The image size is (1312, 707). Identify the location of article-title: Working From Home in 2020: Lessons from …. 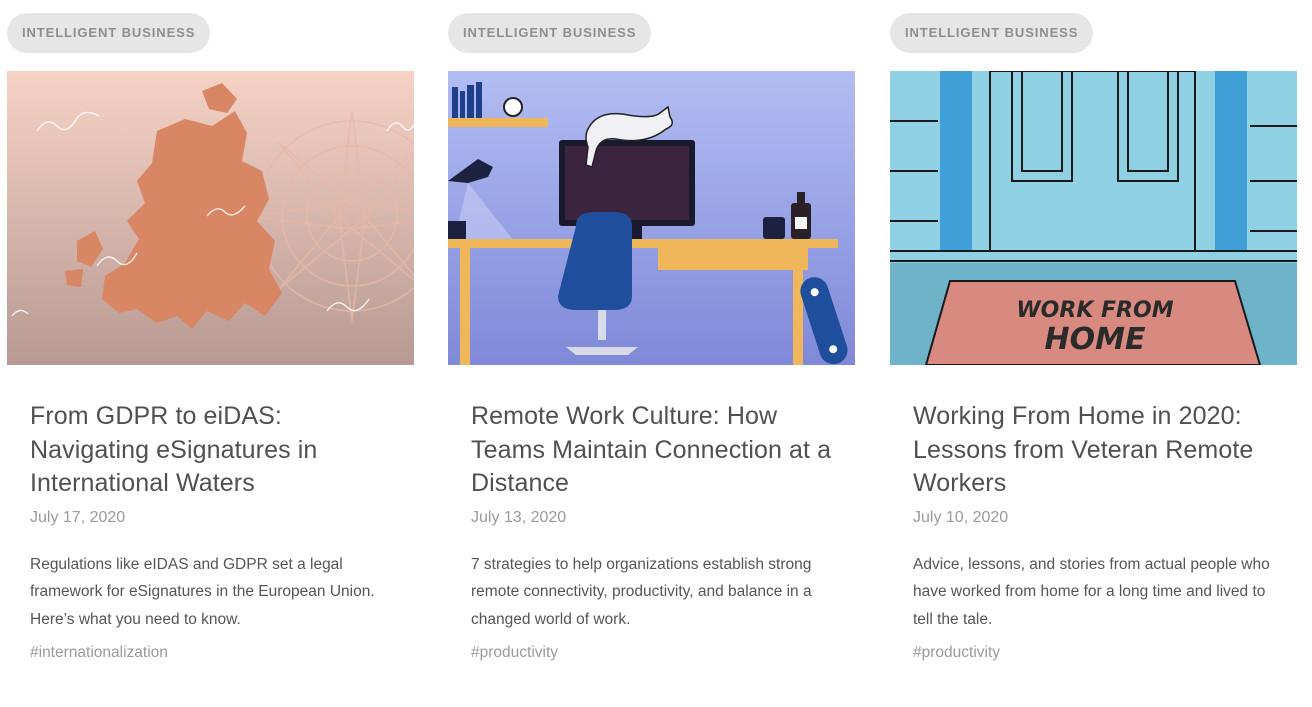
(1098, 450).